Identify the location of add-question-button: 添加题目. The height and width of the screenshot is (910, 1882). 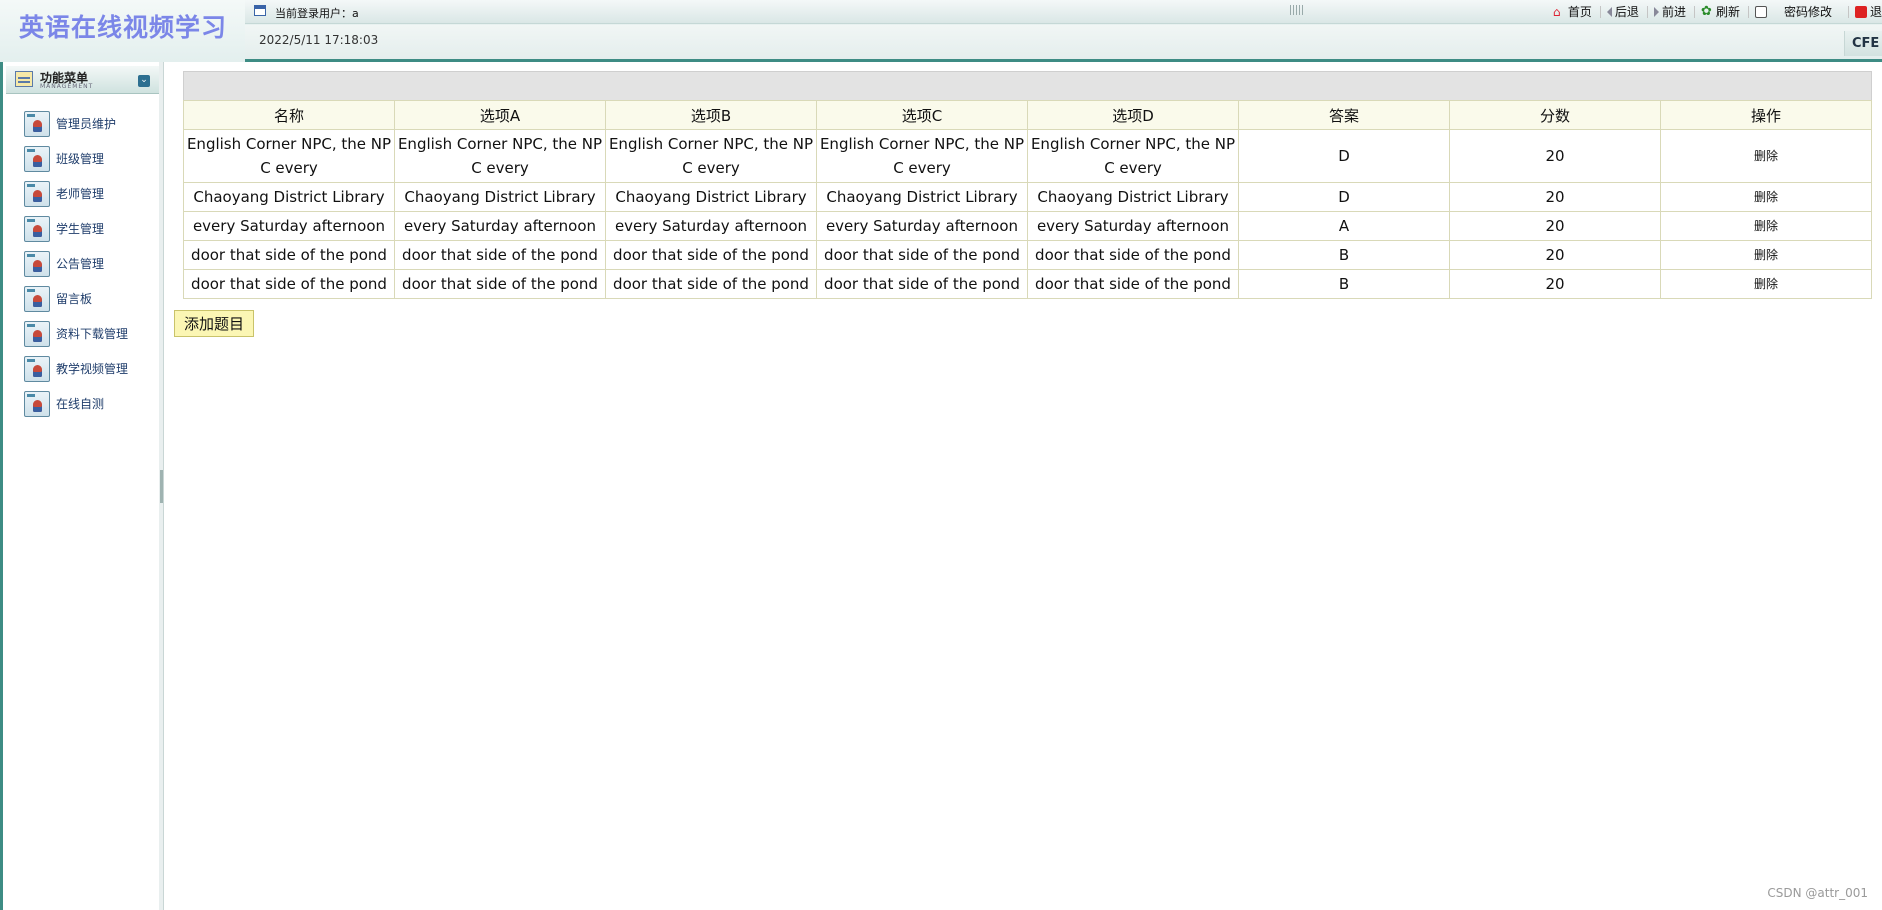
(214, 323).